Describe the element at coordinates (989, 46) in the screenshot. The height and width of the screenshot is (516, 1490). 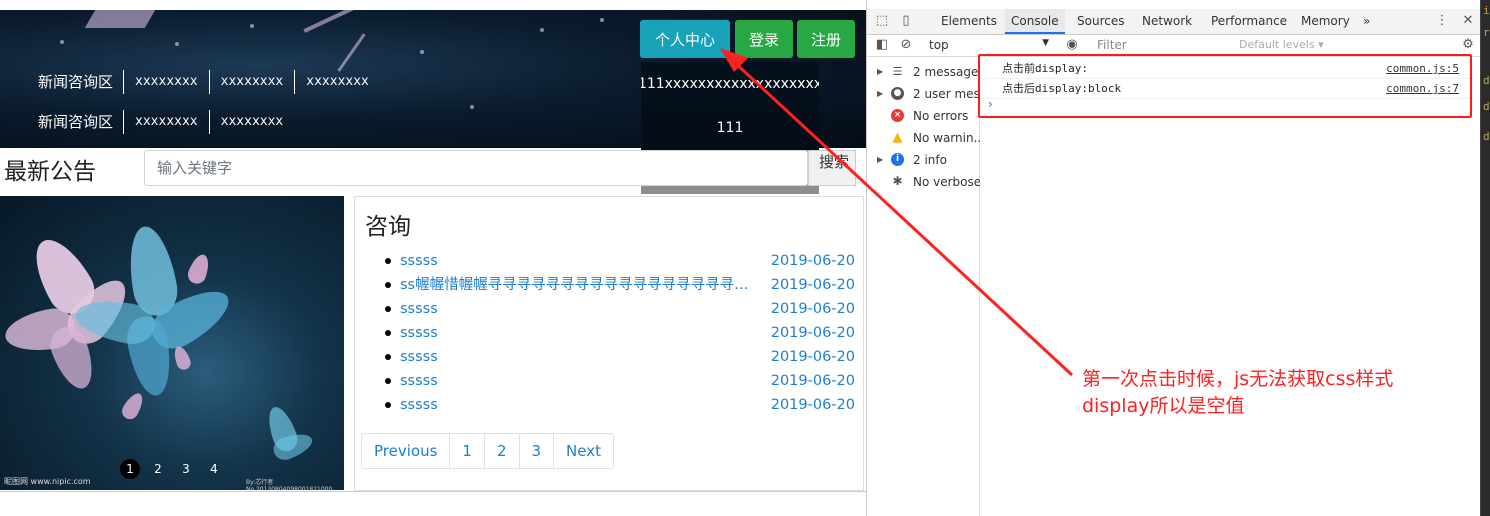
I see `context-selector: top ▼` at that location.